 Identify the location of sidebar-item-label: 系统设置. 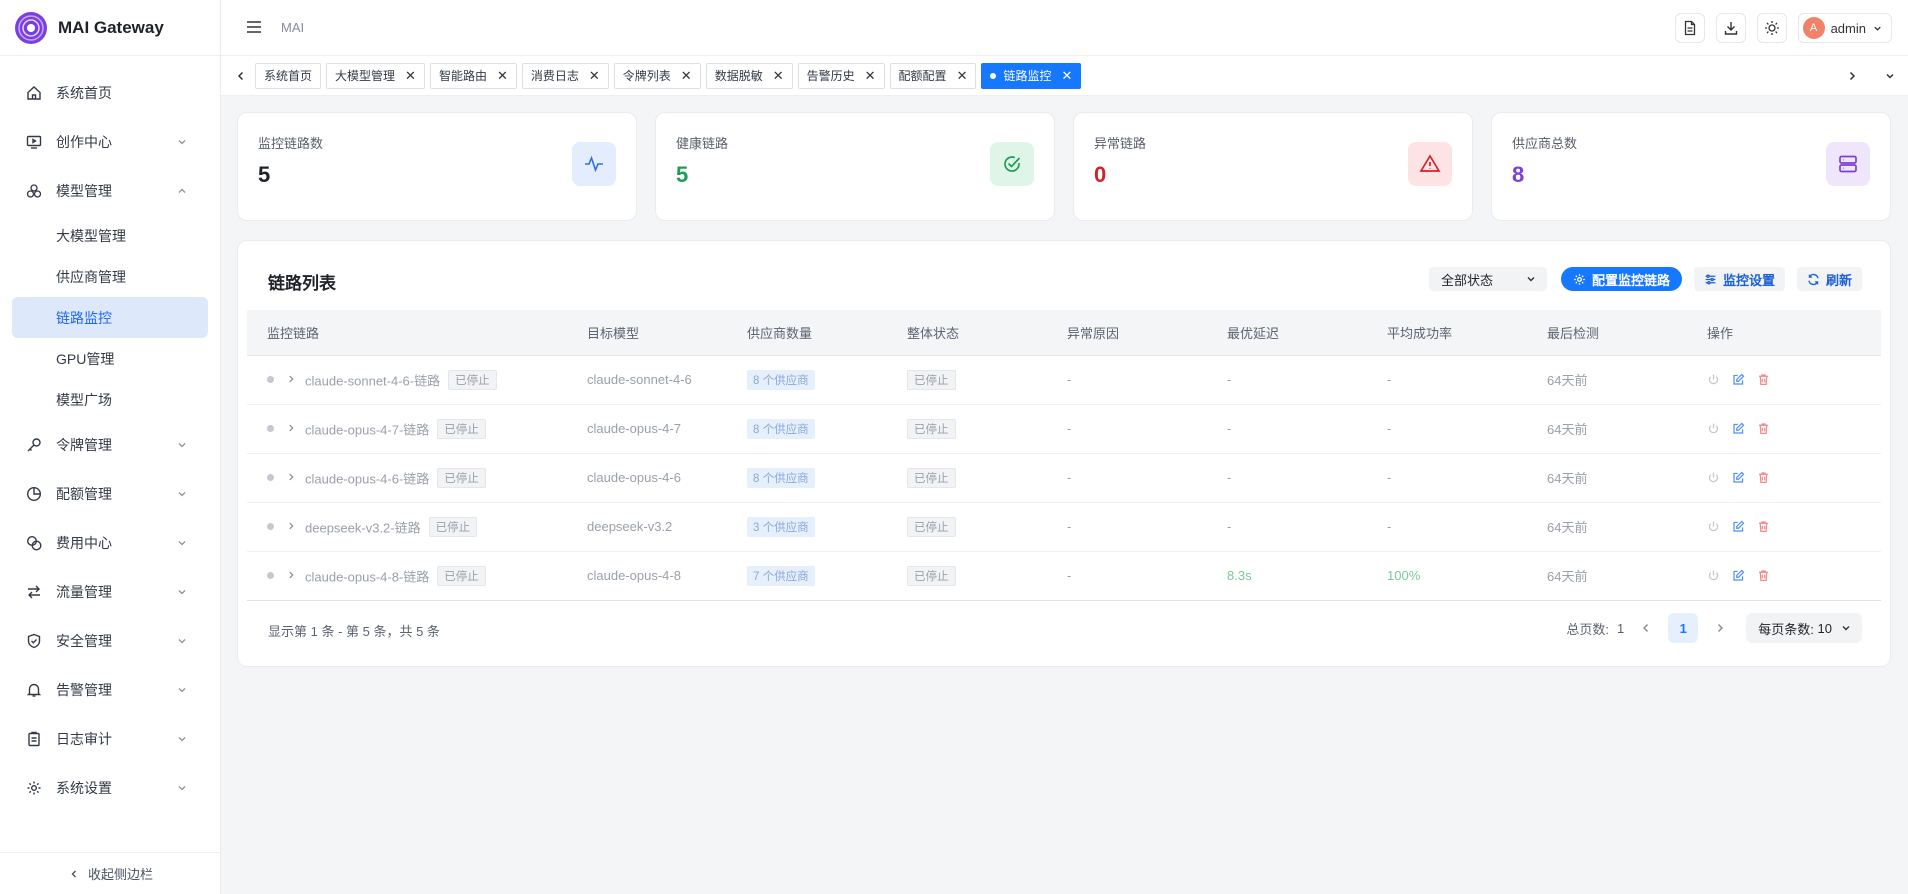
(84, 787).